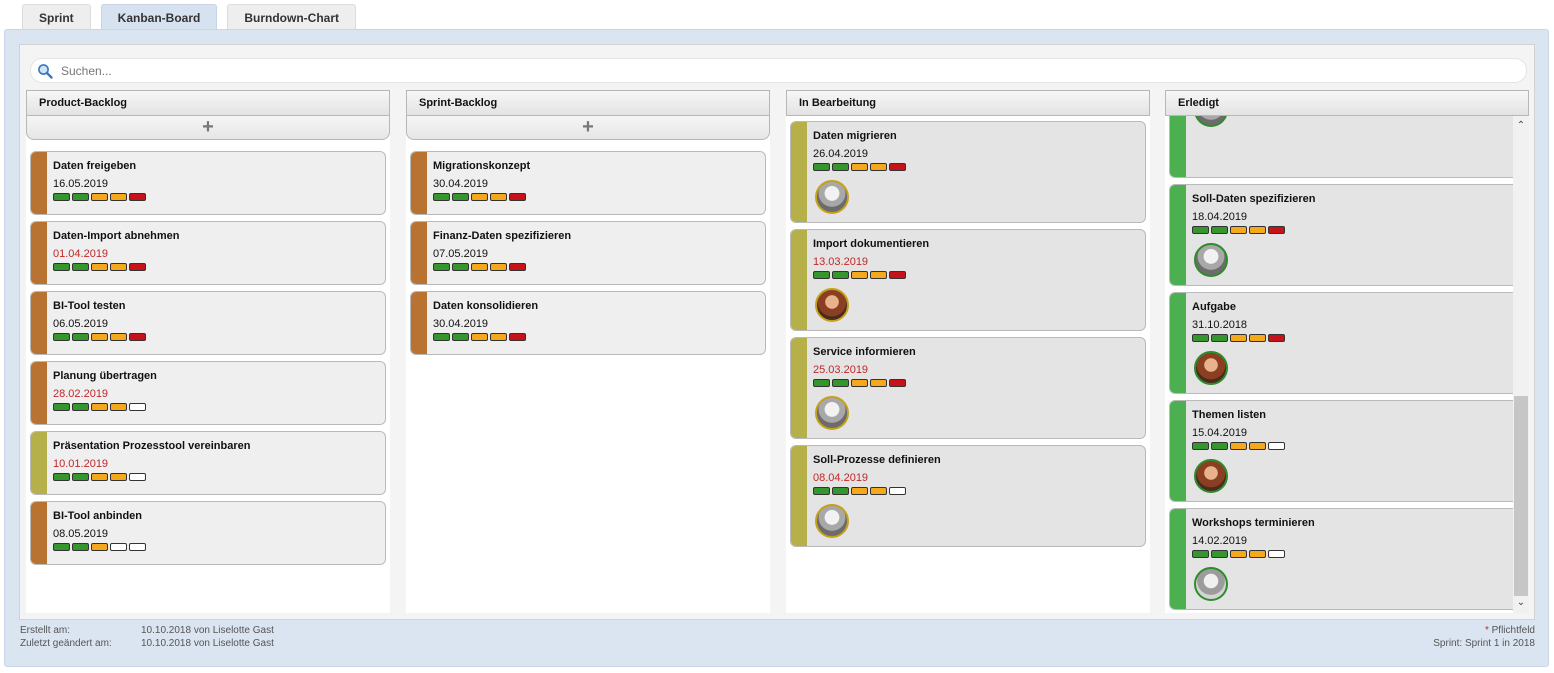 This screenshot has height=673, width=1554. Describe the element at coordinates (1347, 235) in the screenshot. I see `task-card: Soll-Daten spezifizieren 18.04.2019` at that location.